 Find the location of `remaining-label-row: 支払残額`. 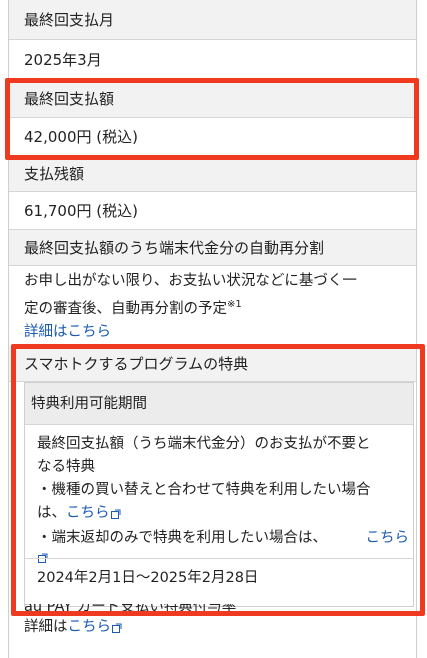

remaining-label-row: 支払残額 is located at coordinates (212, 174).